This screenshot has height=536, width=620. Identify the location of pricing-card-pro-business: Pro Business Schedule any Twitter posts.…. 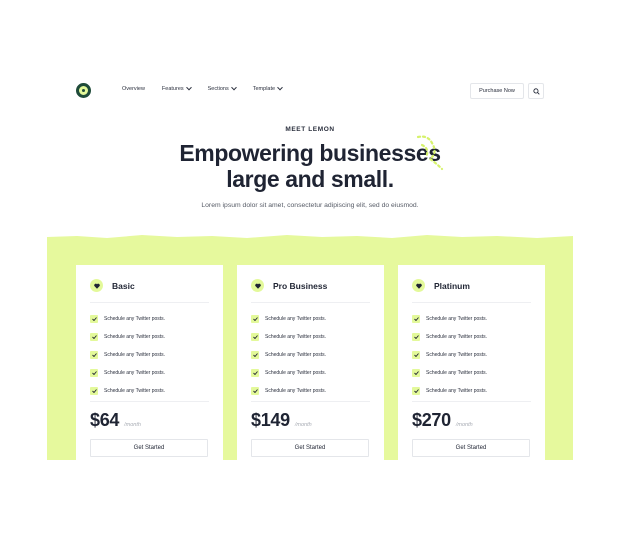
(310, 362).